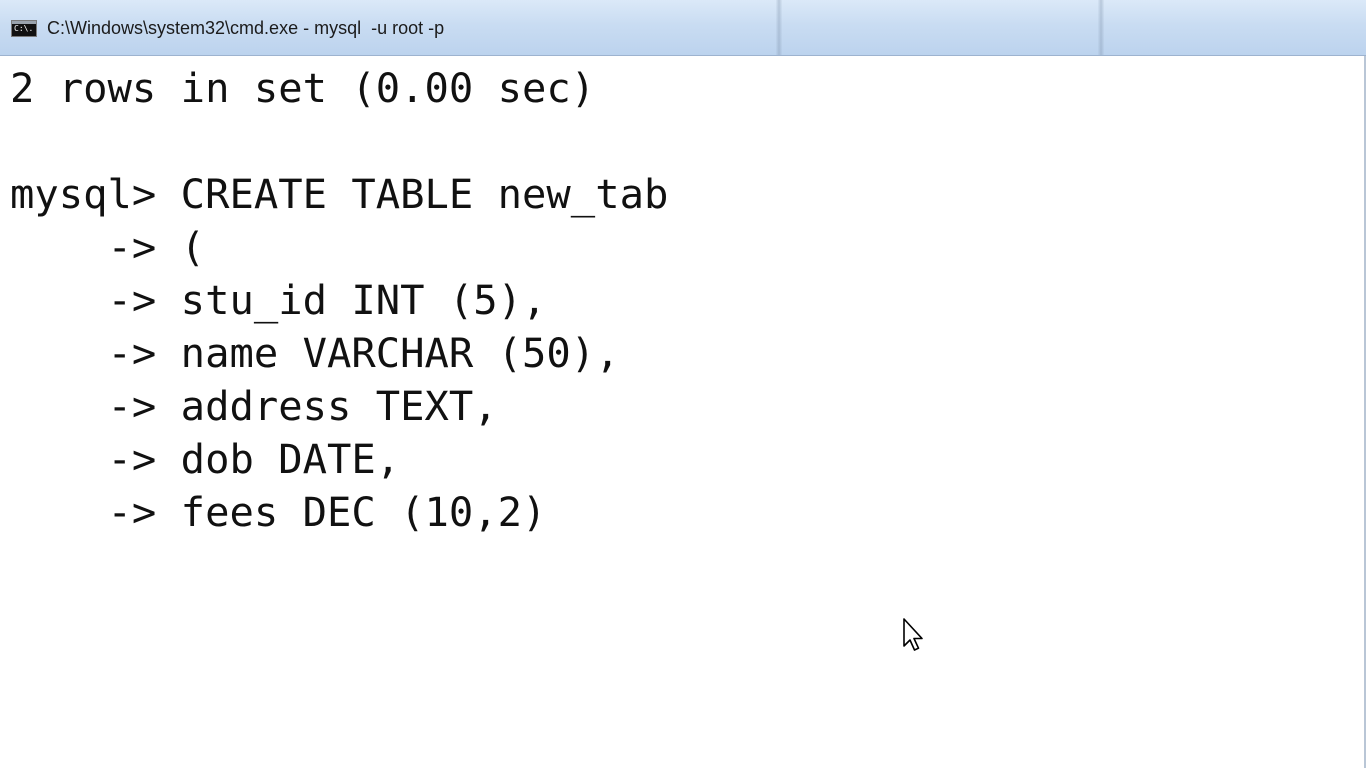 Image resolution: width=1366 pixels, height=768 pixels. I want to click on console-line: -> dob DATE,, so click(205, 459).